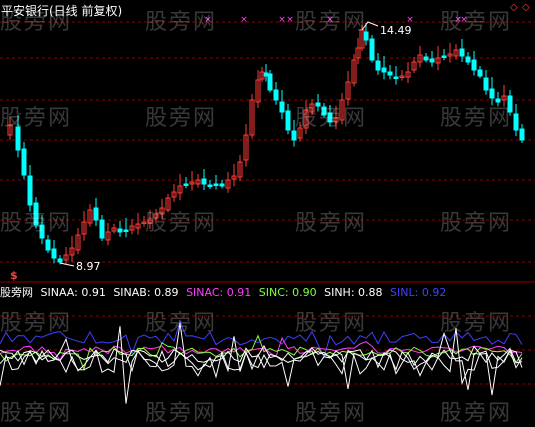 This screenshot has width=535, height=427. I want to click on legend-sinl: SINL: 0.92, so click(418, 292).